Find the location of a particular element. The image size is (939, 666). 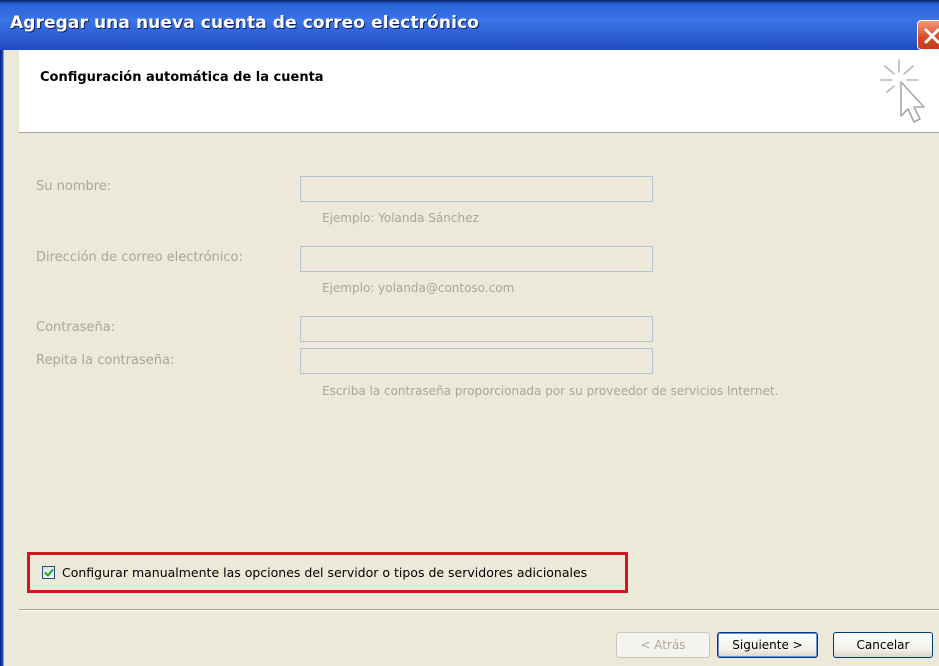

footer-divider is located at coordinates (479, 610).